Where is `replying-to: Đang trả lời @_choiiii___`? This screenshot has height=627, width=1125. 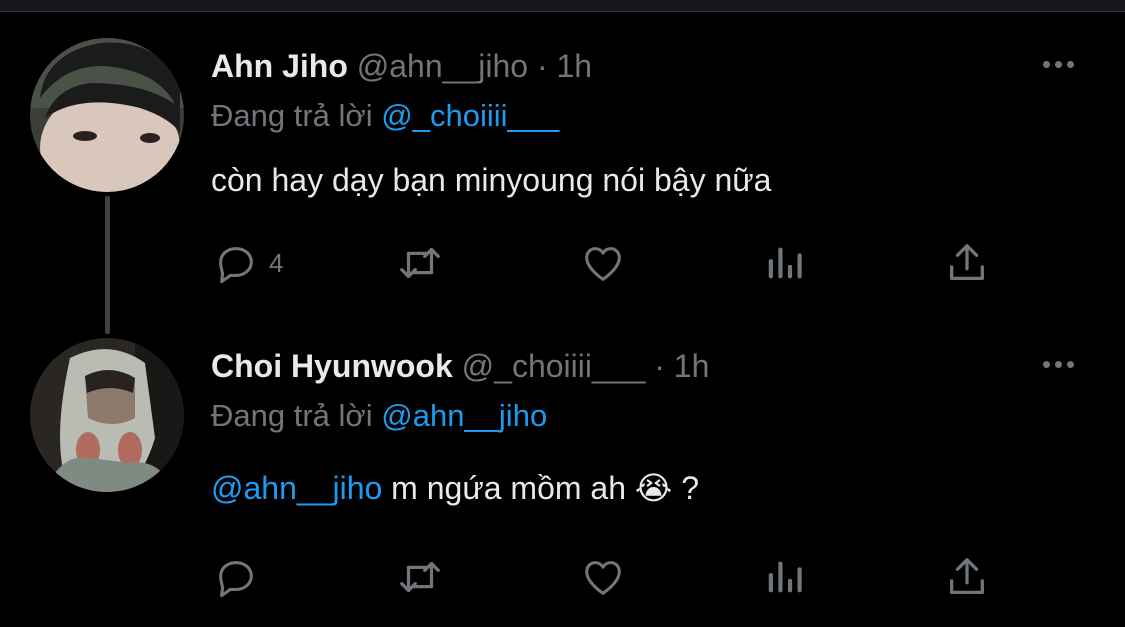 replying-to: Đang trả lời @_choiiii___ is located at coordinates (385, 116).